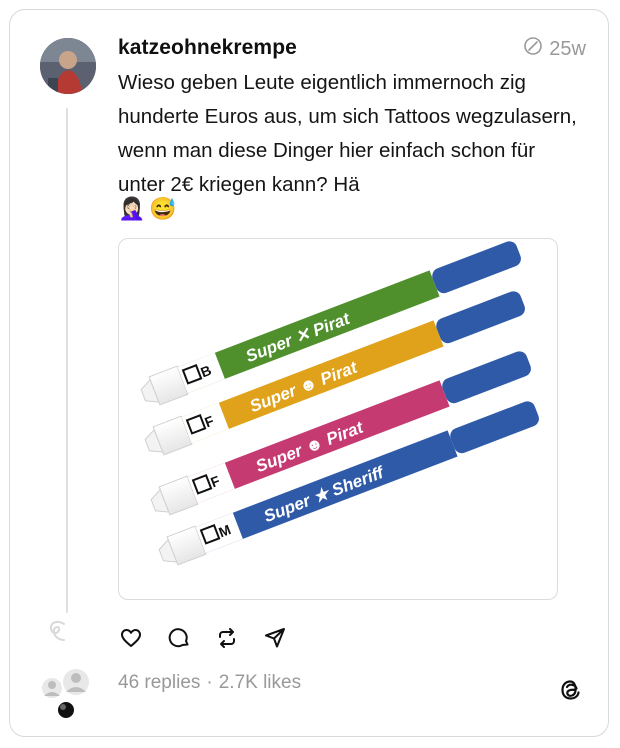 This screenshot has height=748, width=620. What do you see at coordinates (203, 638) in the screenshot?
I see `post-actions` at bounding box center [203, 638].